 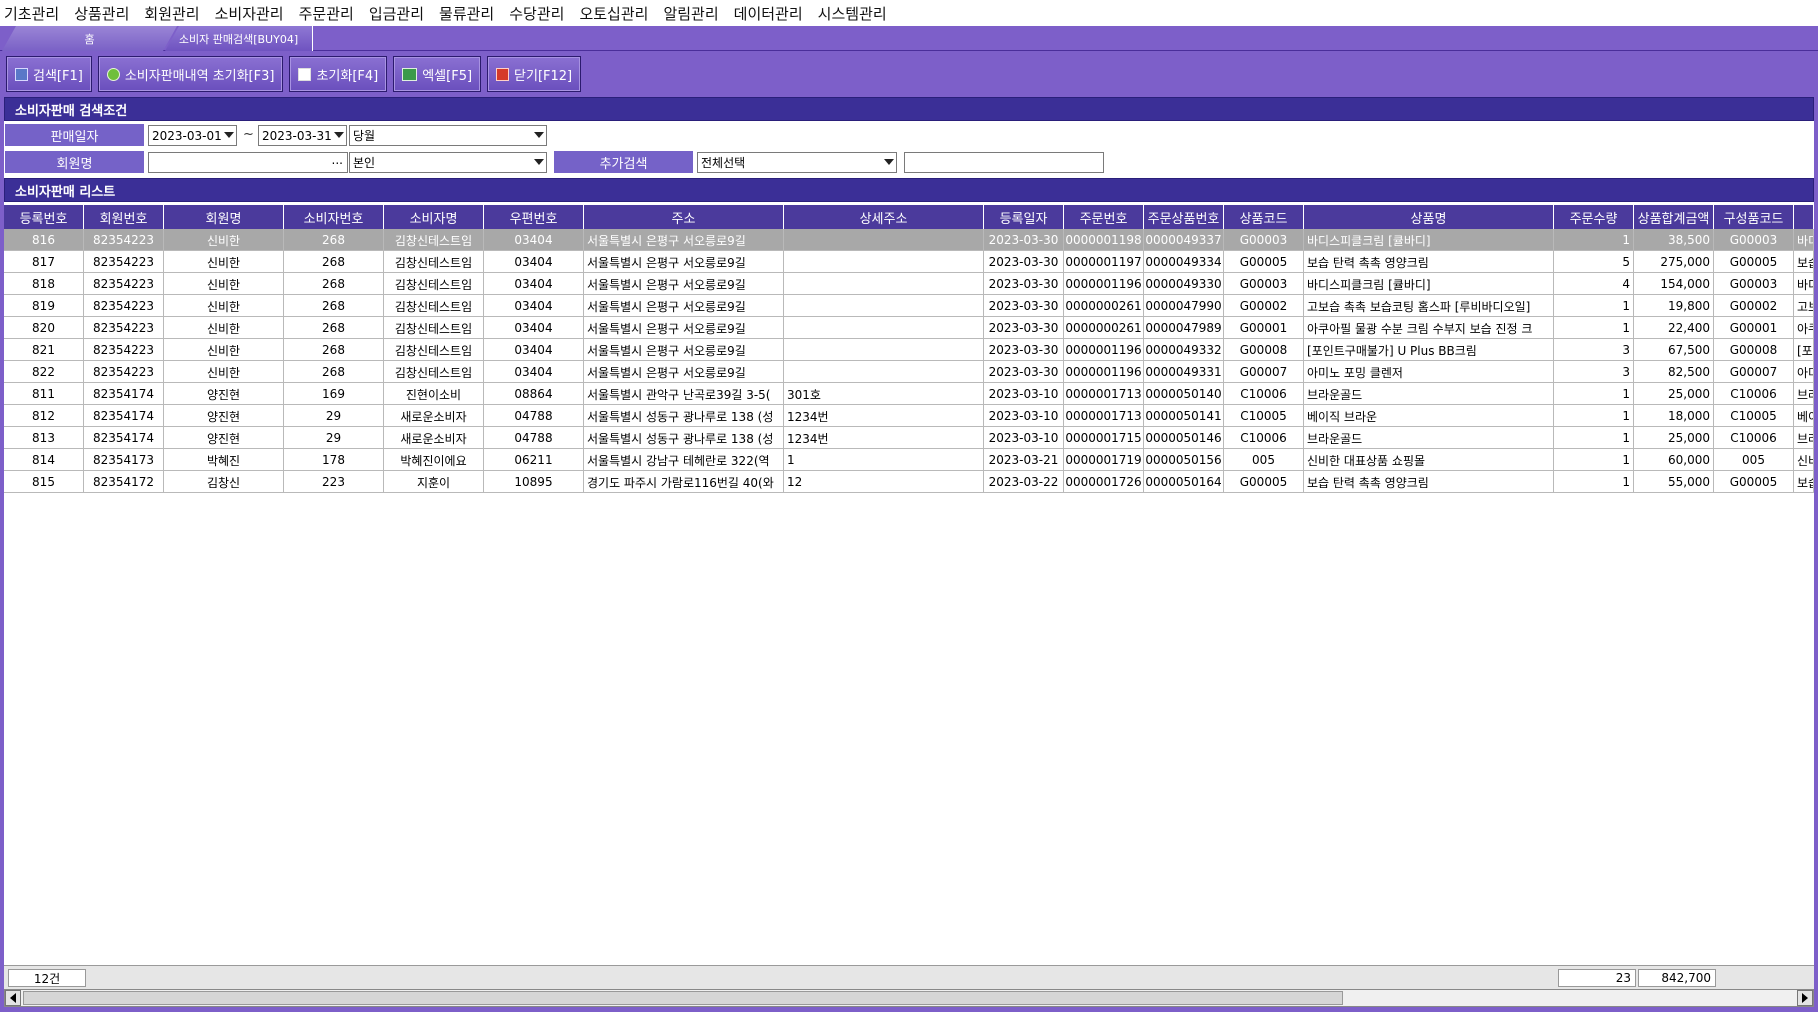 I want to click on table-cell: 821, so click(x=44, y=350).